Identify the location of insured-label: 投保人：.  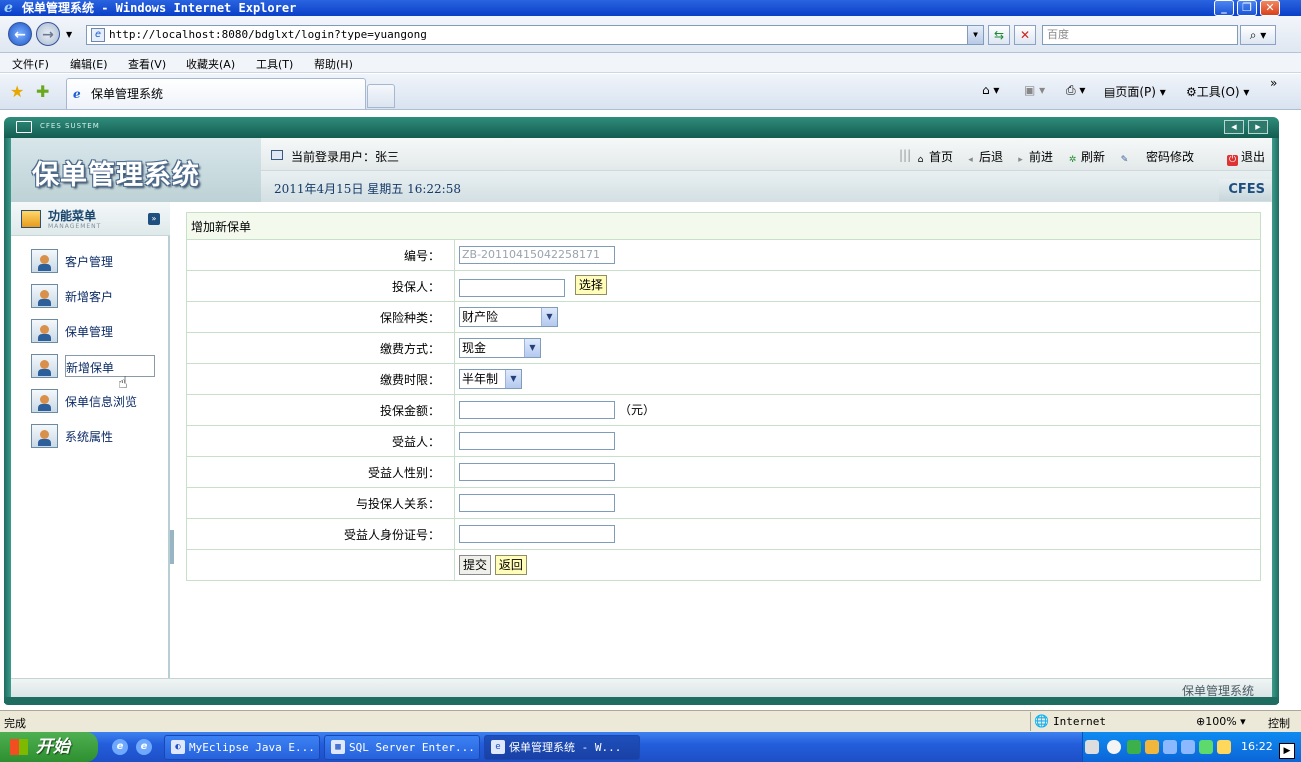
(320, 286).